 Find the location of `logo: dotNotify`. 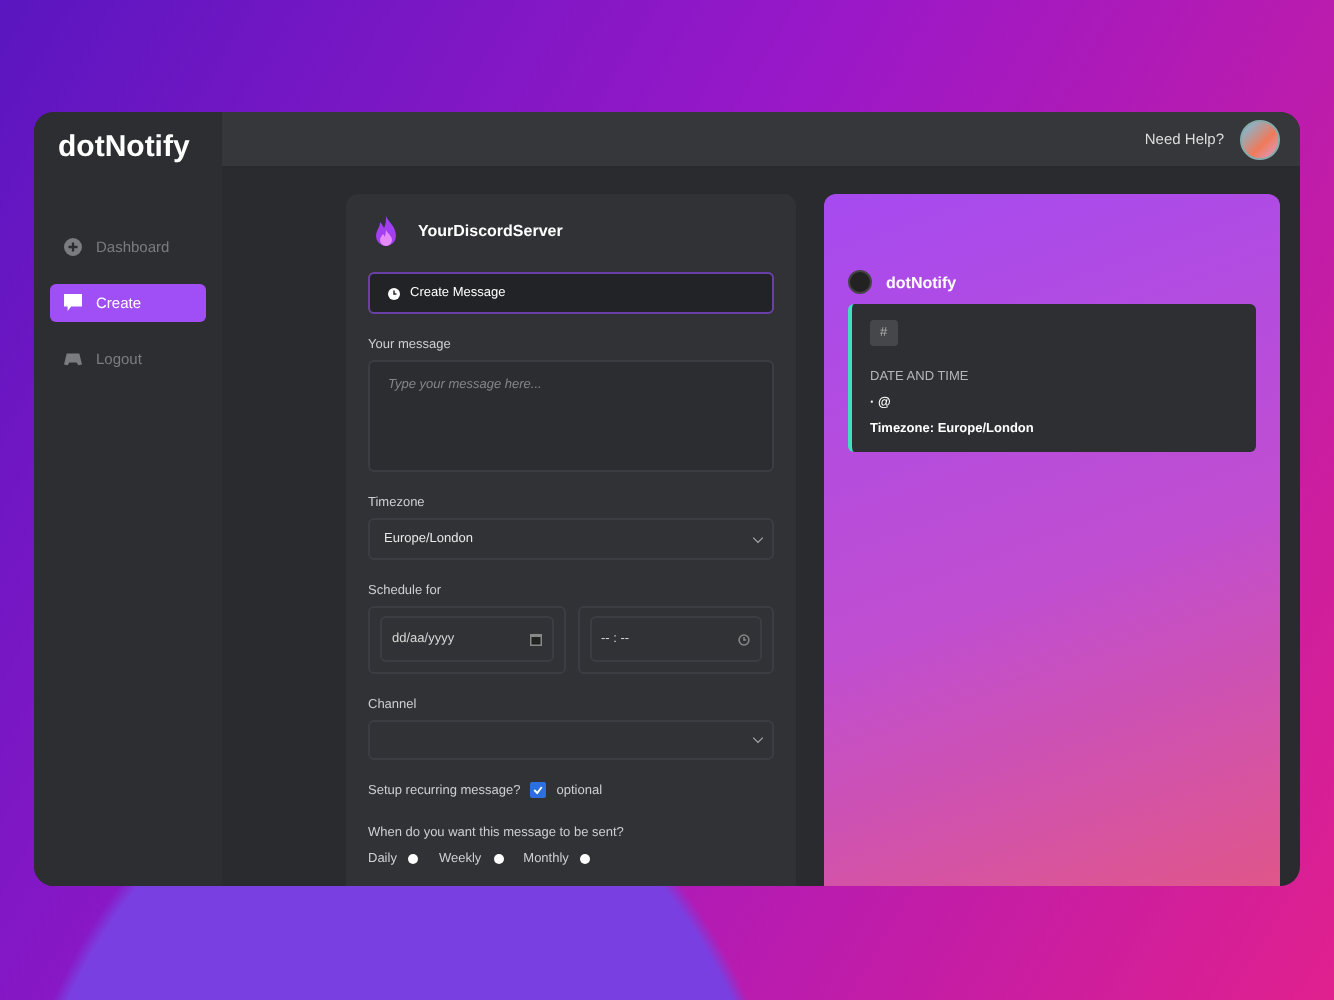

logo: dotNotify is located at coordinates (124, 147).